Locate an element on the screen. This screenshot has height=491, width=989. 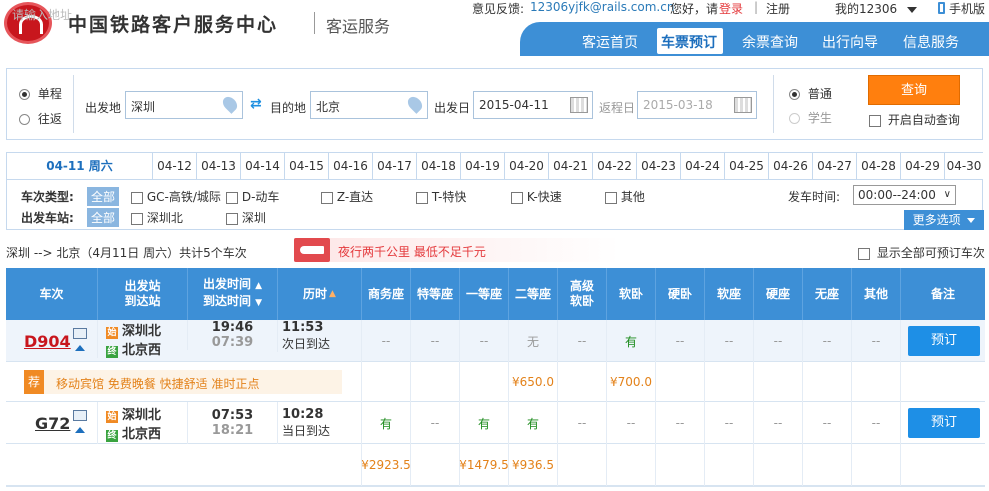
date-tab: 04-15 is located at coordinates (306, 166).